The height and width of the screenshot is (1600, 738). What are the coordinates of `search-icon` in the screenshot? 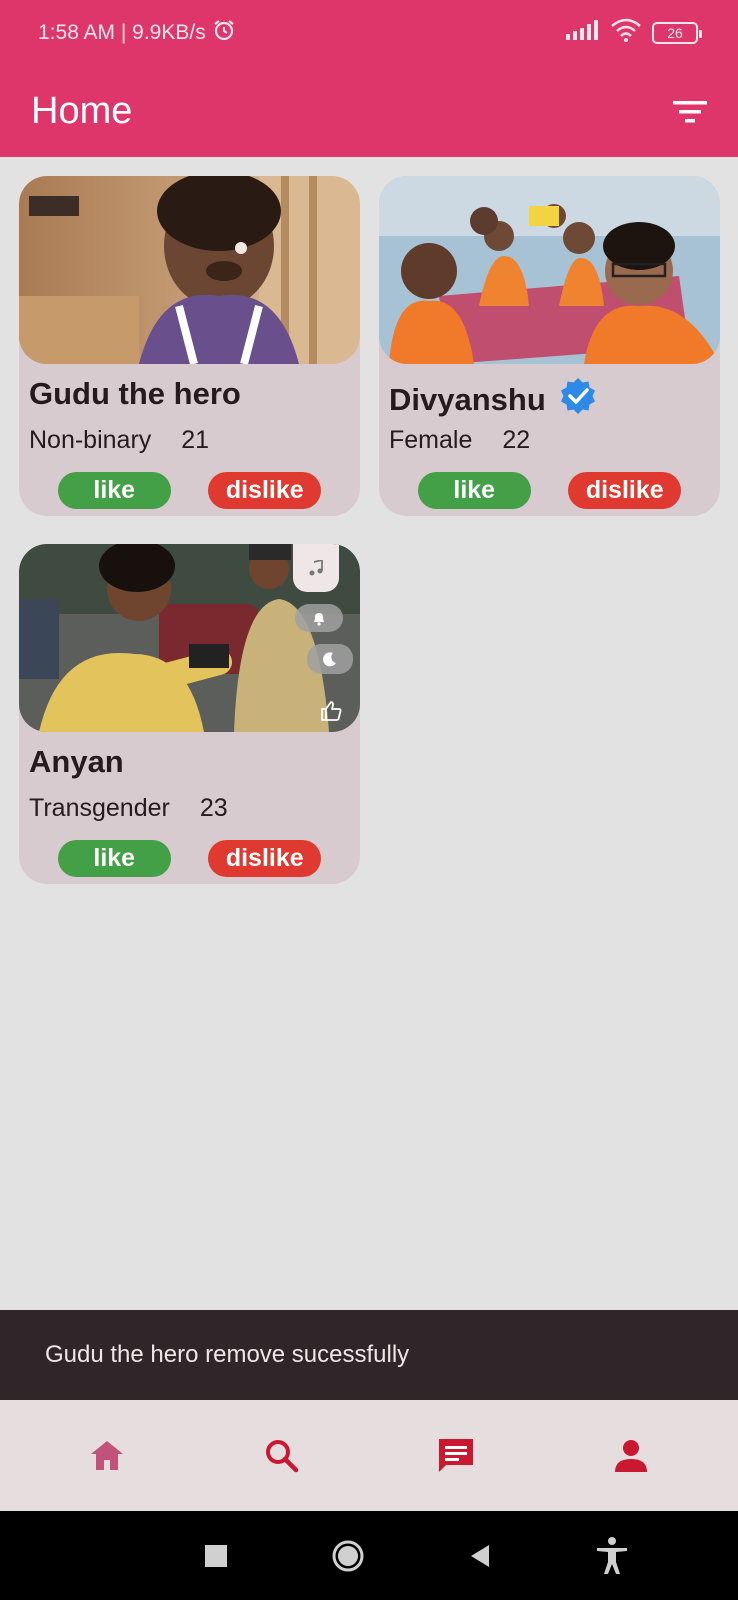 It's located at (281, 1455).